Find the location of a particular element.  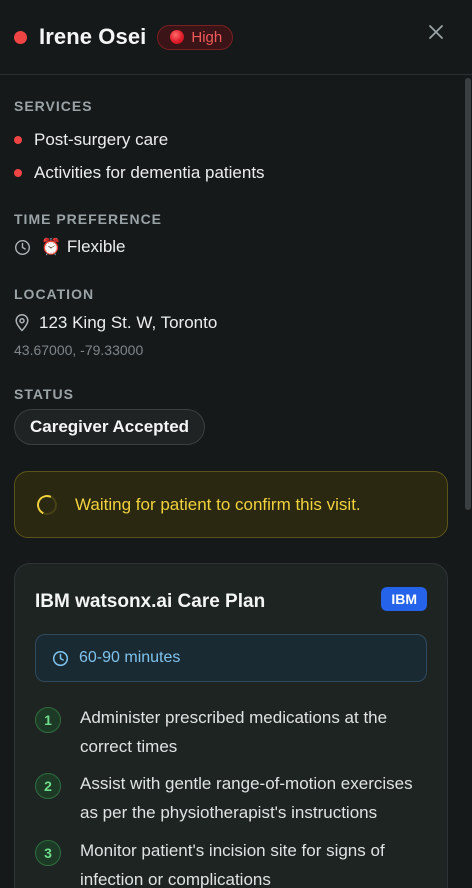

map-pin-icon is located at coordinates (22, 323).